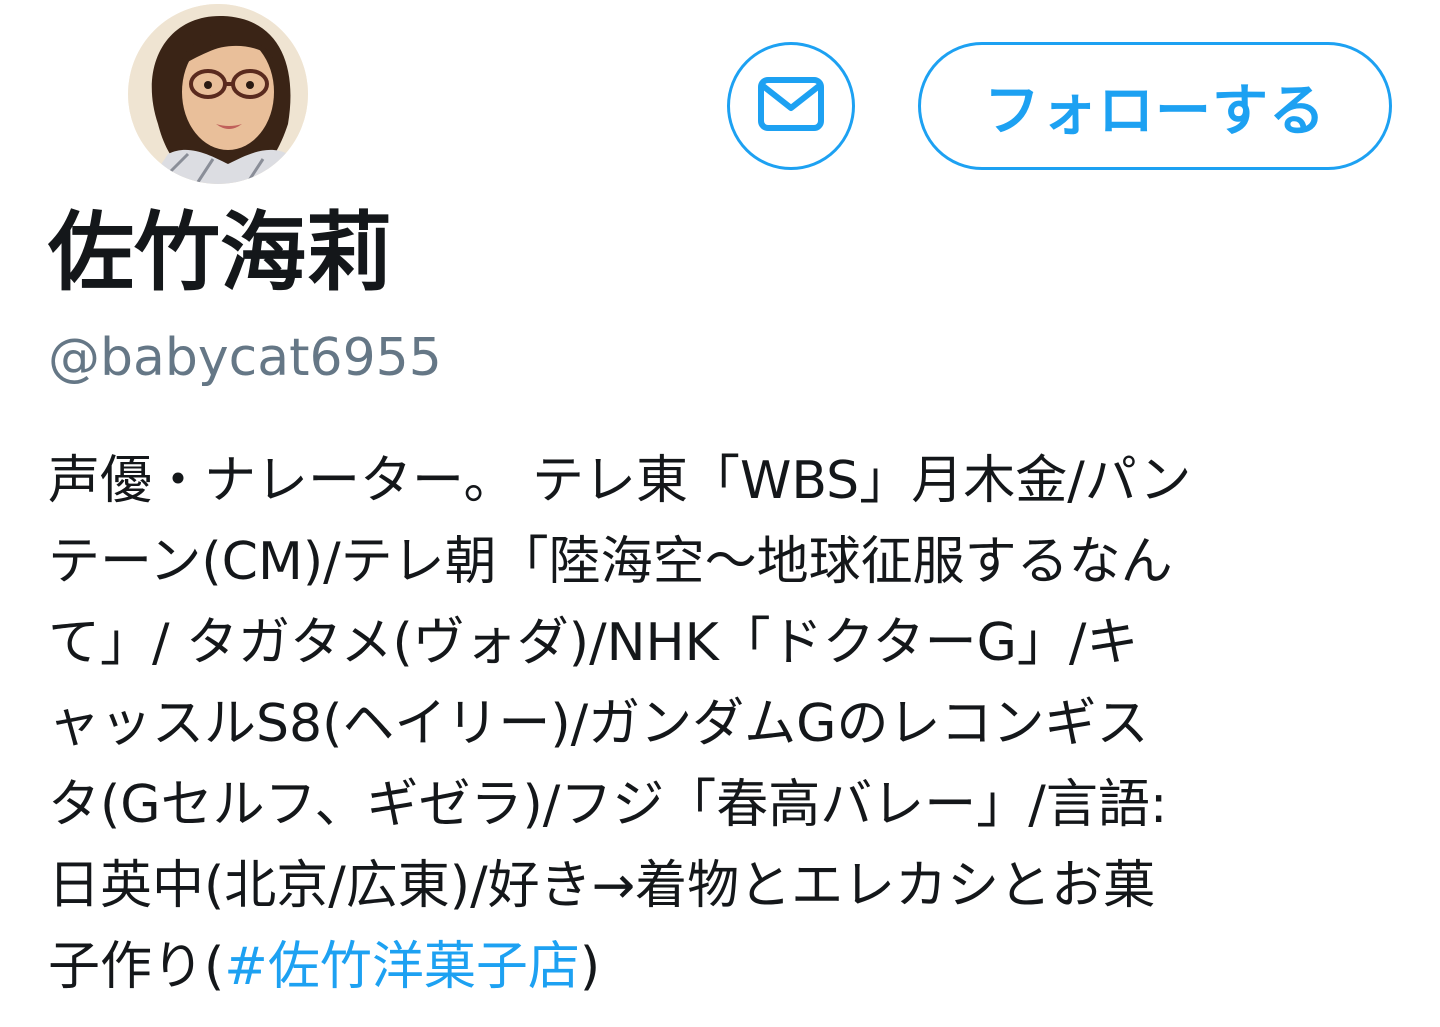  I want to click on avatar, so click(218, 94).